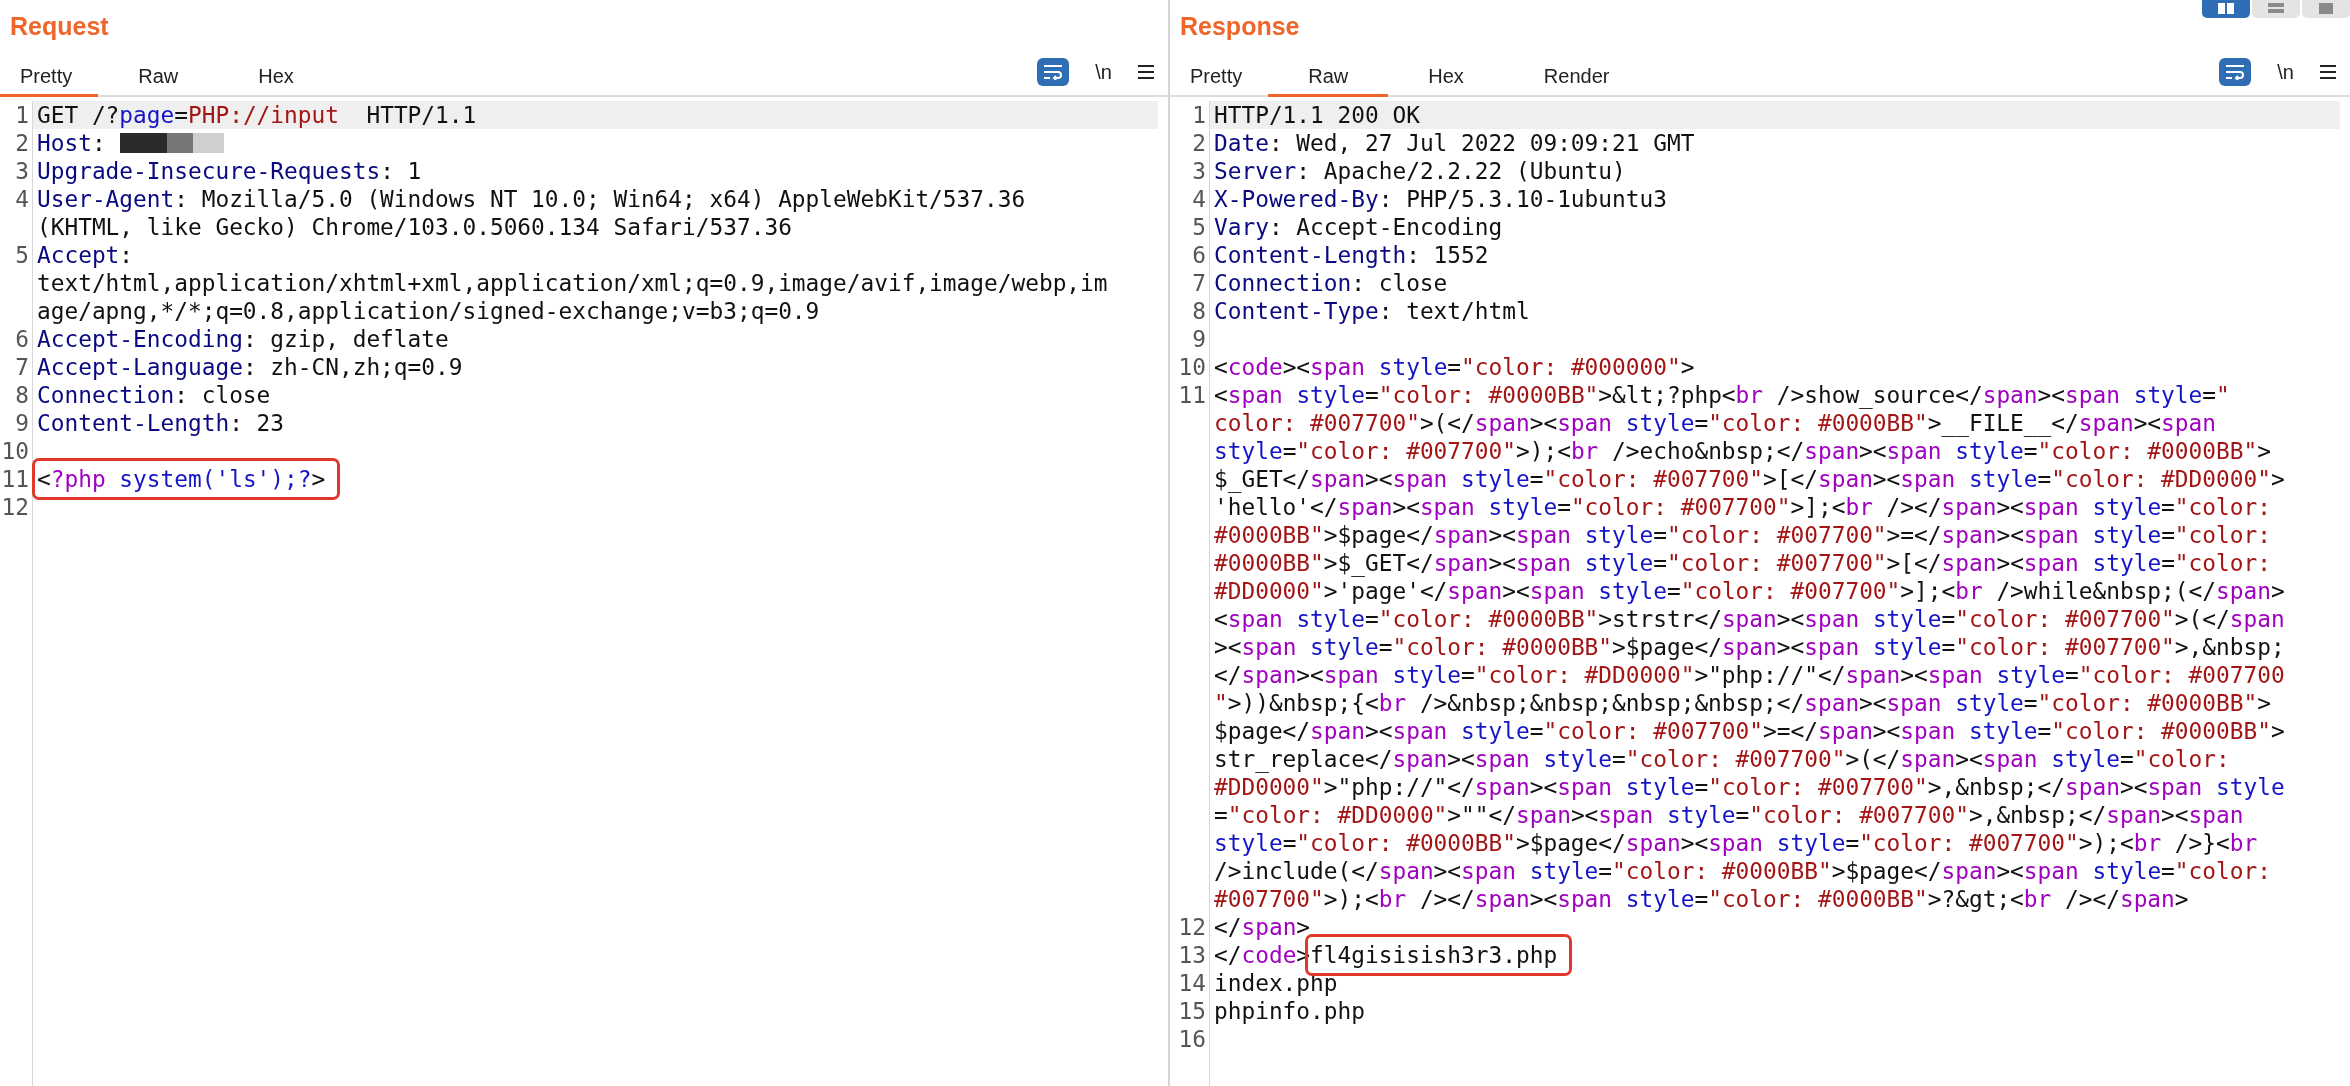 Image resolution: width=2350 pixels, height=1086 pixels. Describe the element at coordinates (1420, 171) in the screenshot. I see `code-line: Server: Apache/2.2.22 (Ubuntu)` at that location.